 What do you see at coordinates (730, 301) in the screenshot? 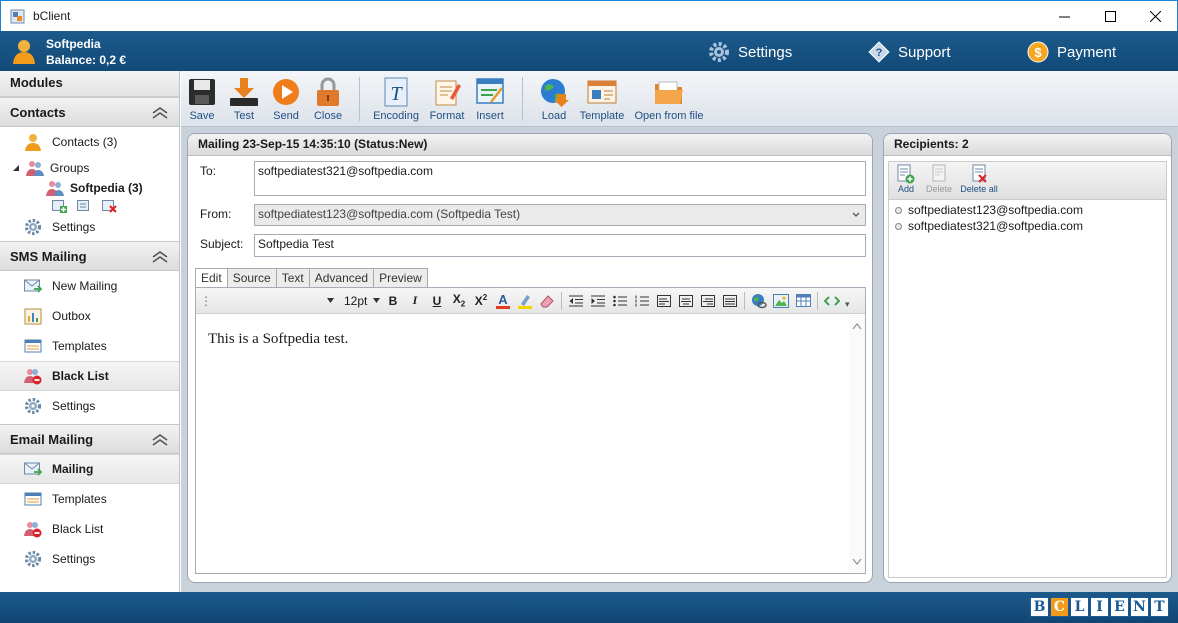
I see `justify-button` at bounding box center [730, 301].